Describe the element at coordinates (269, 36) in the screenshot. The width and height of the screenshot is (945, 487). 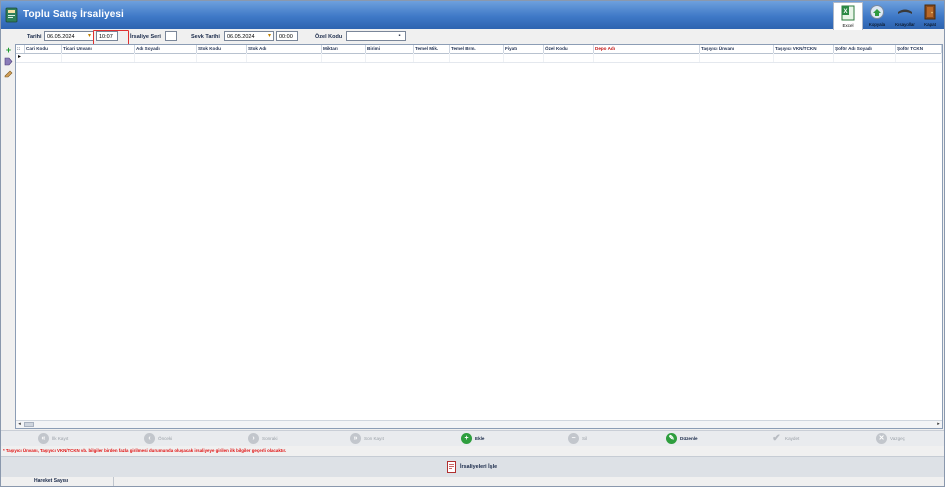
I see `sevk-calendar-icon: ▾` at that location.